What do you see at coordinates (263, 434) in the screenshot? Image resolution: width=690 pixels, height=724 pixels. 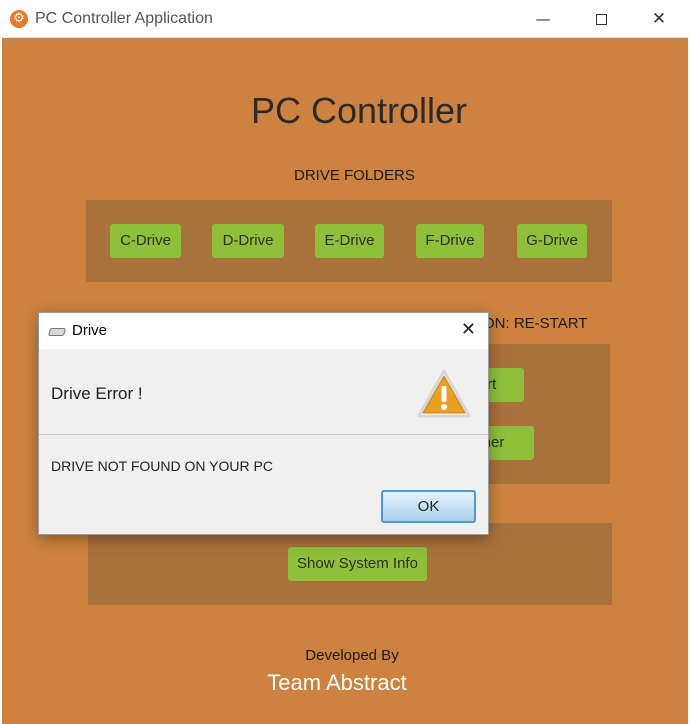 I see `dialog-separator` at bounding box center [263, 434].